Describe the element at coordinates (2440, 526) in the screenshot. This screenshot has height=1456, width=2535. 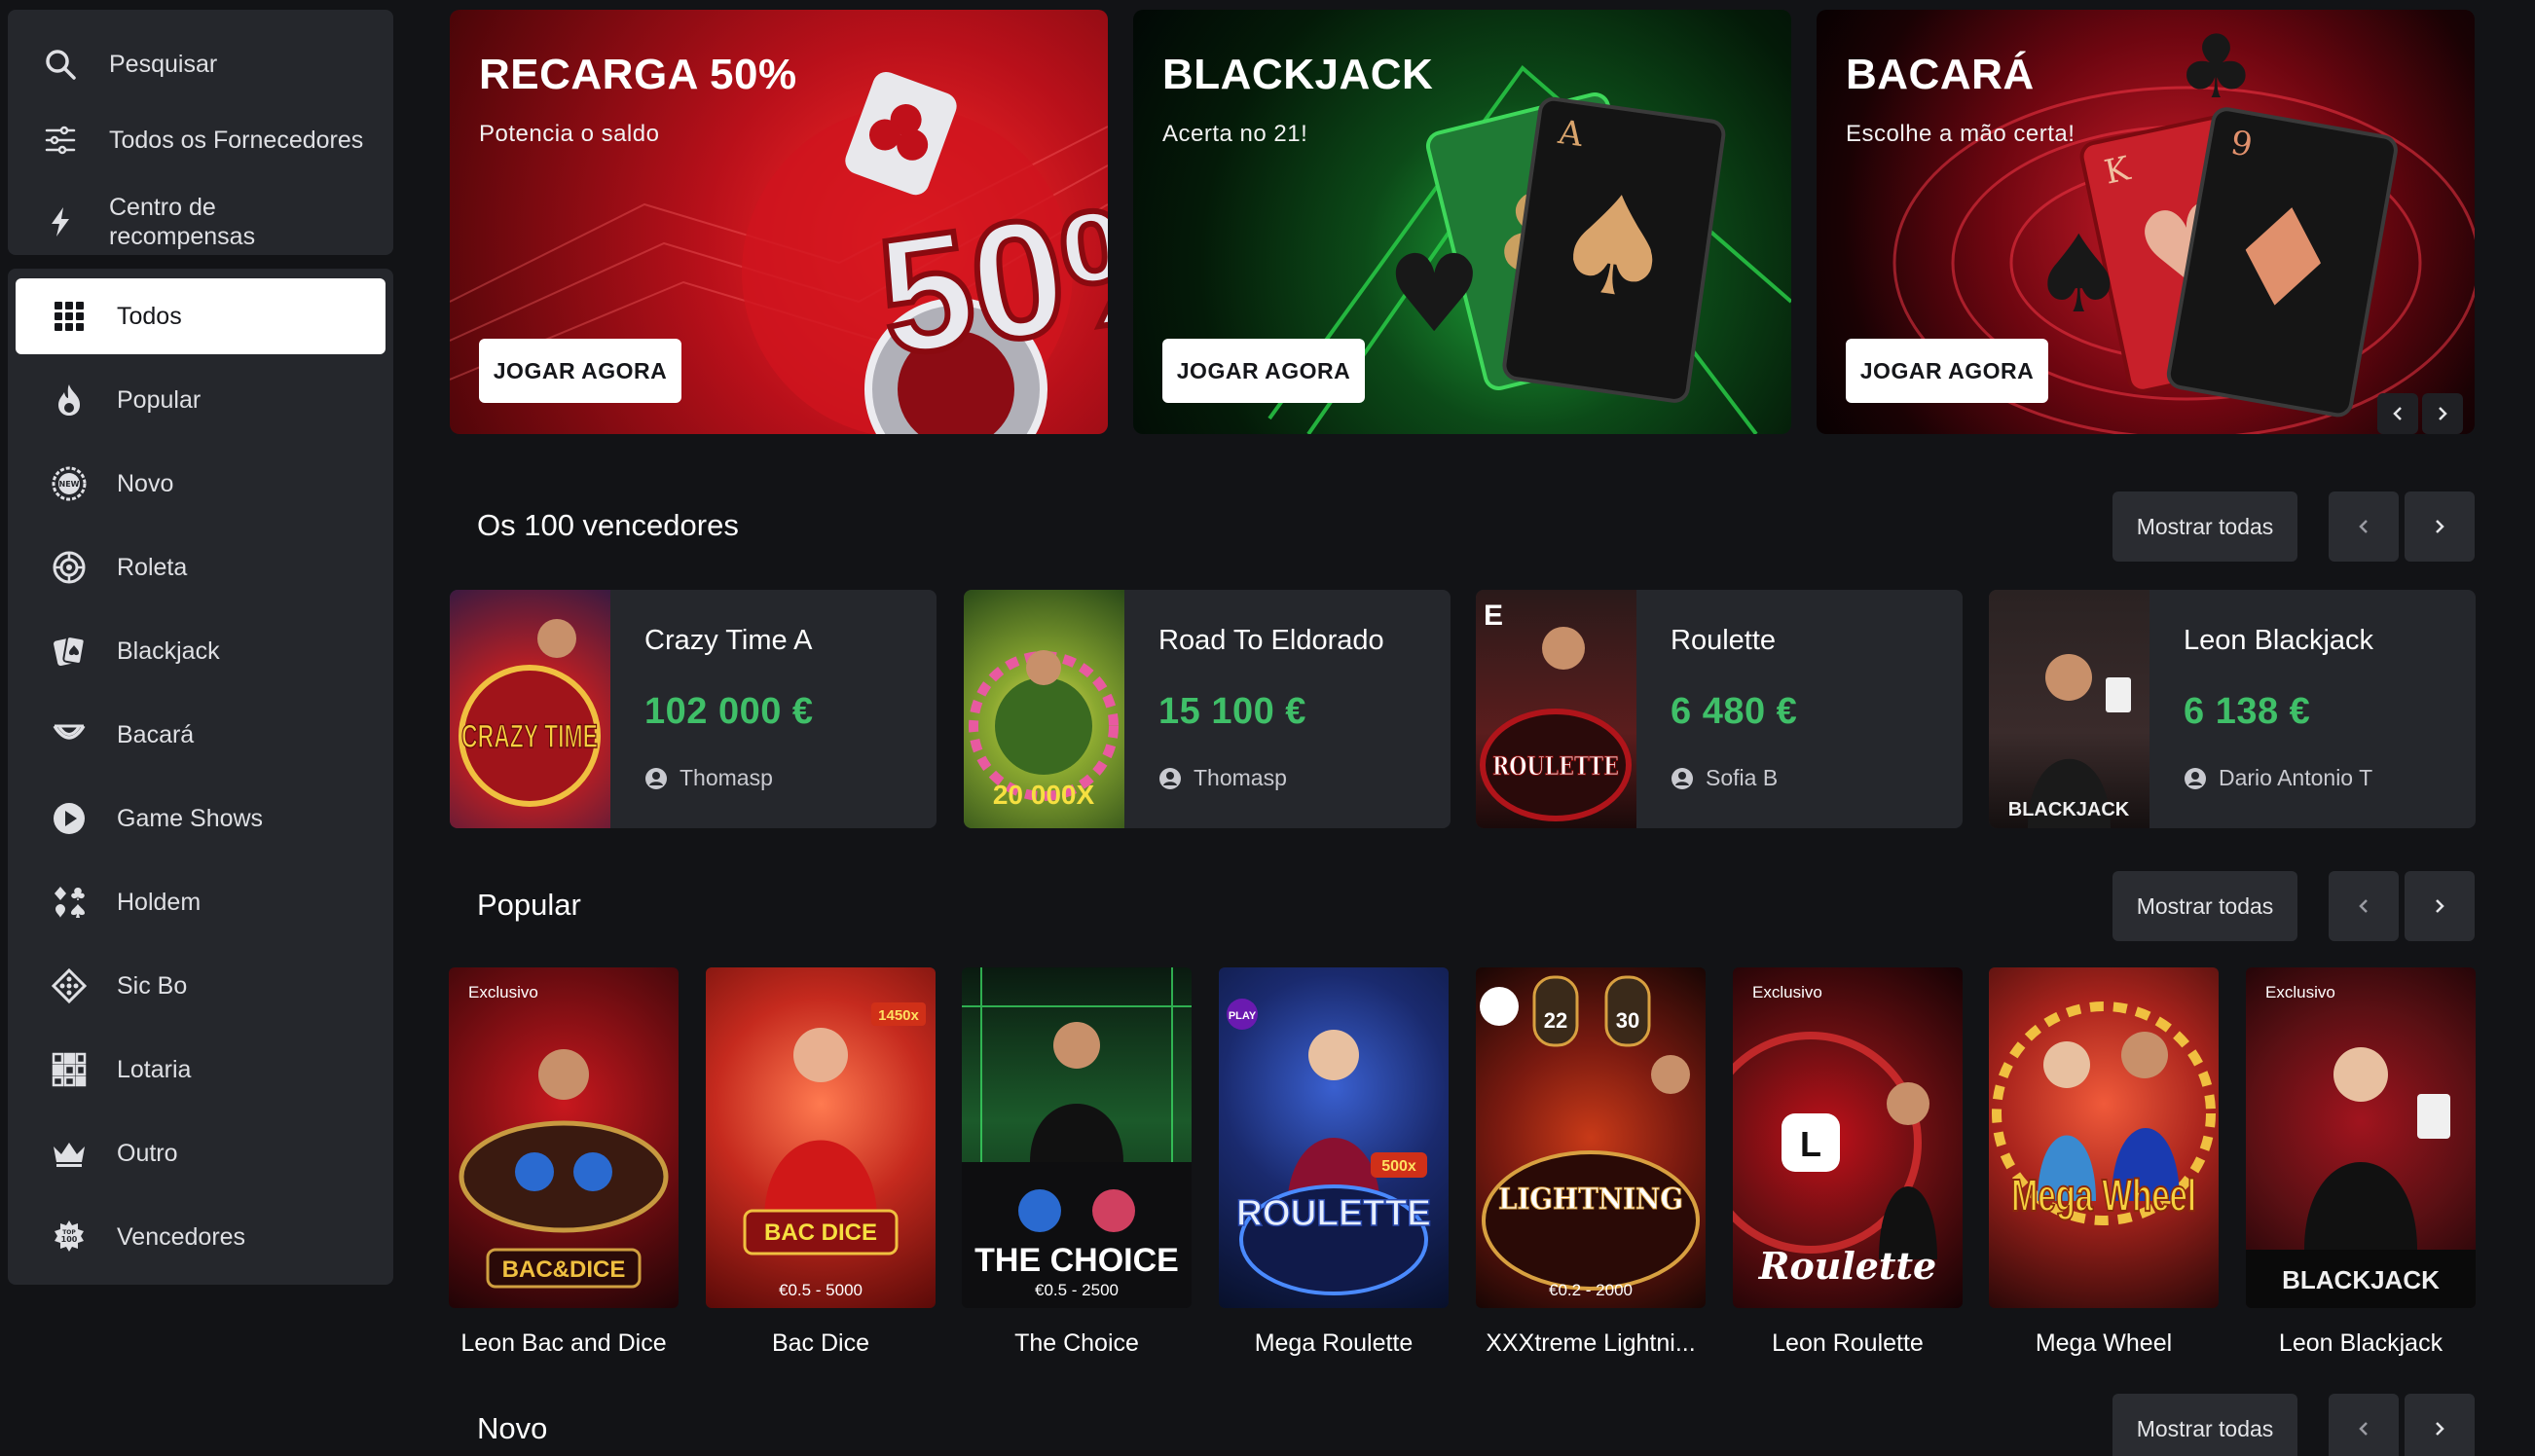
I see `winners-next-button` at that location.